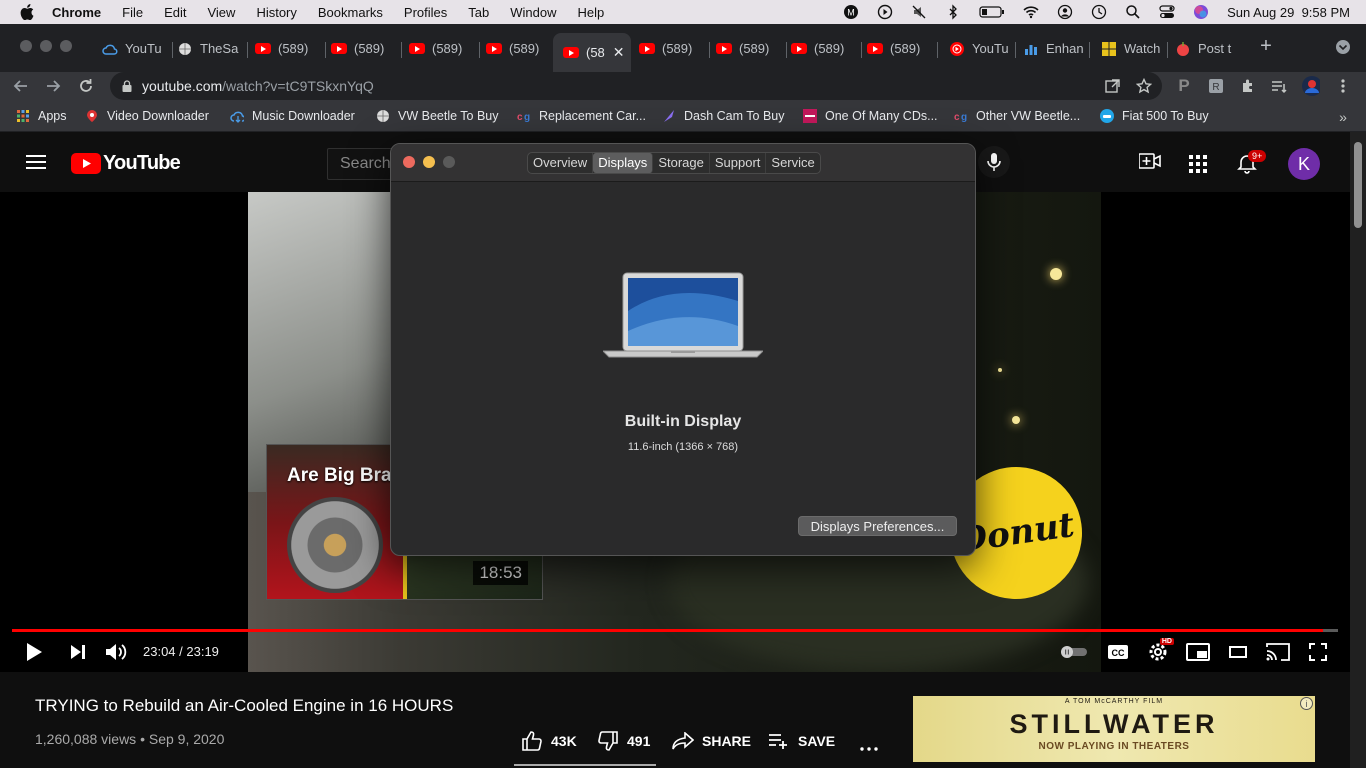 The width and height of the screenshot is (1366, 768). I want to click on time-machine-icon, so click(1099, 12).